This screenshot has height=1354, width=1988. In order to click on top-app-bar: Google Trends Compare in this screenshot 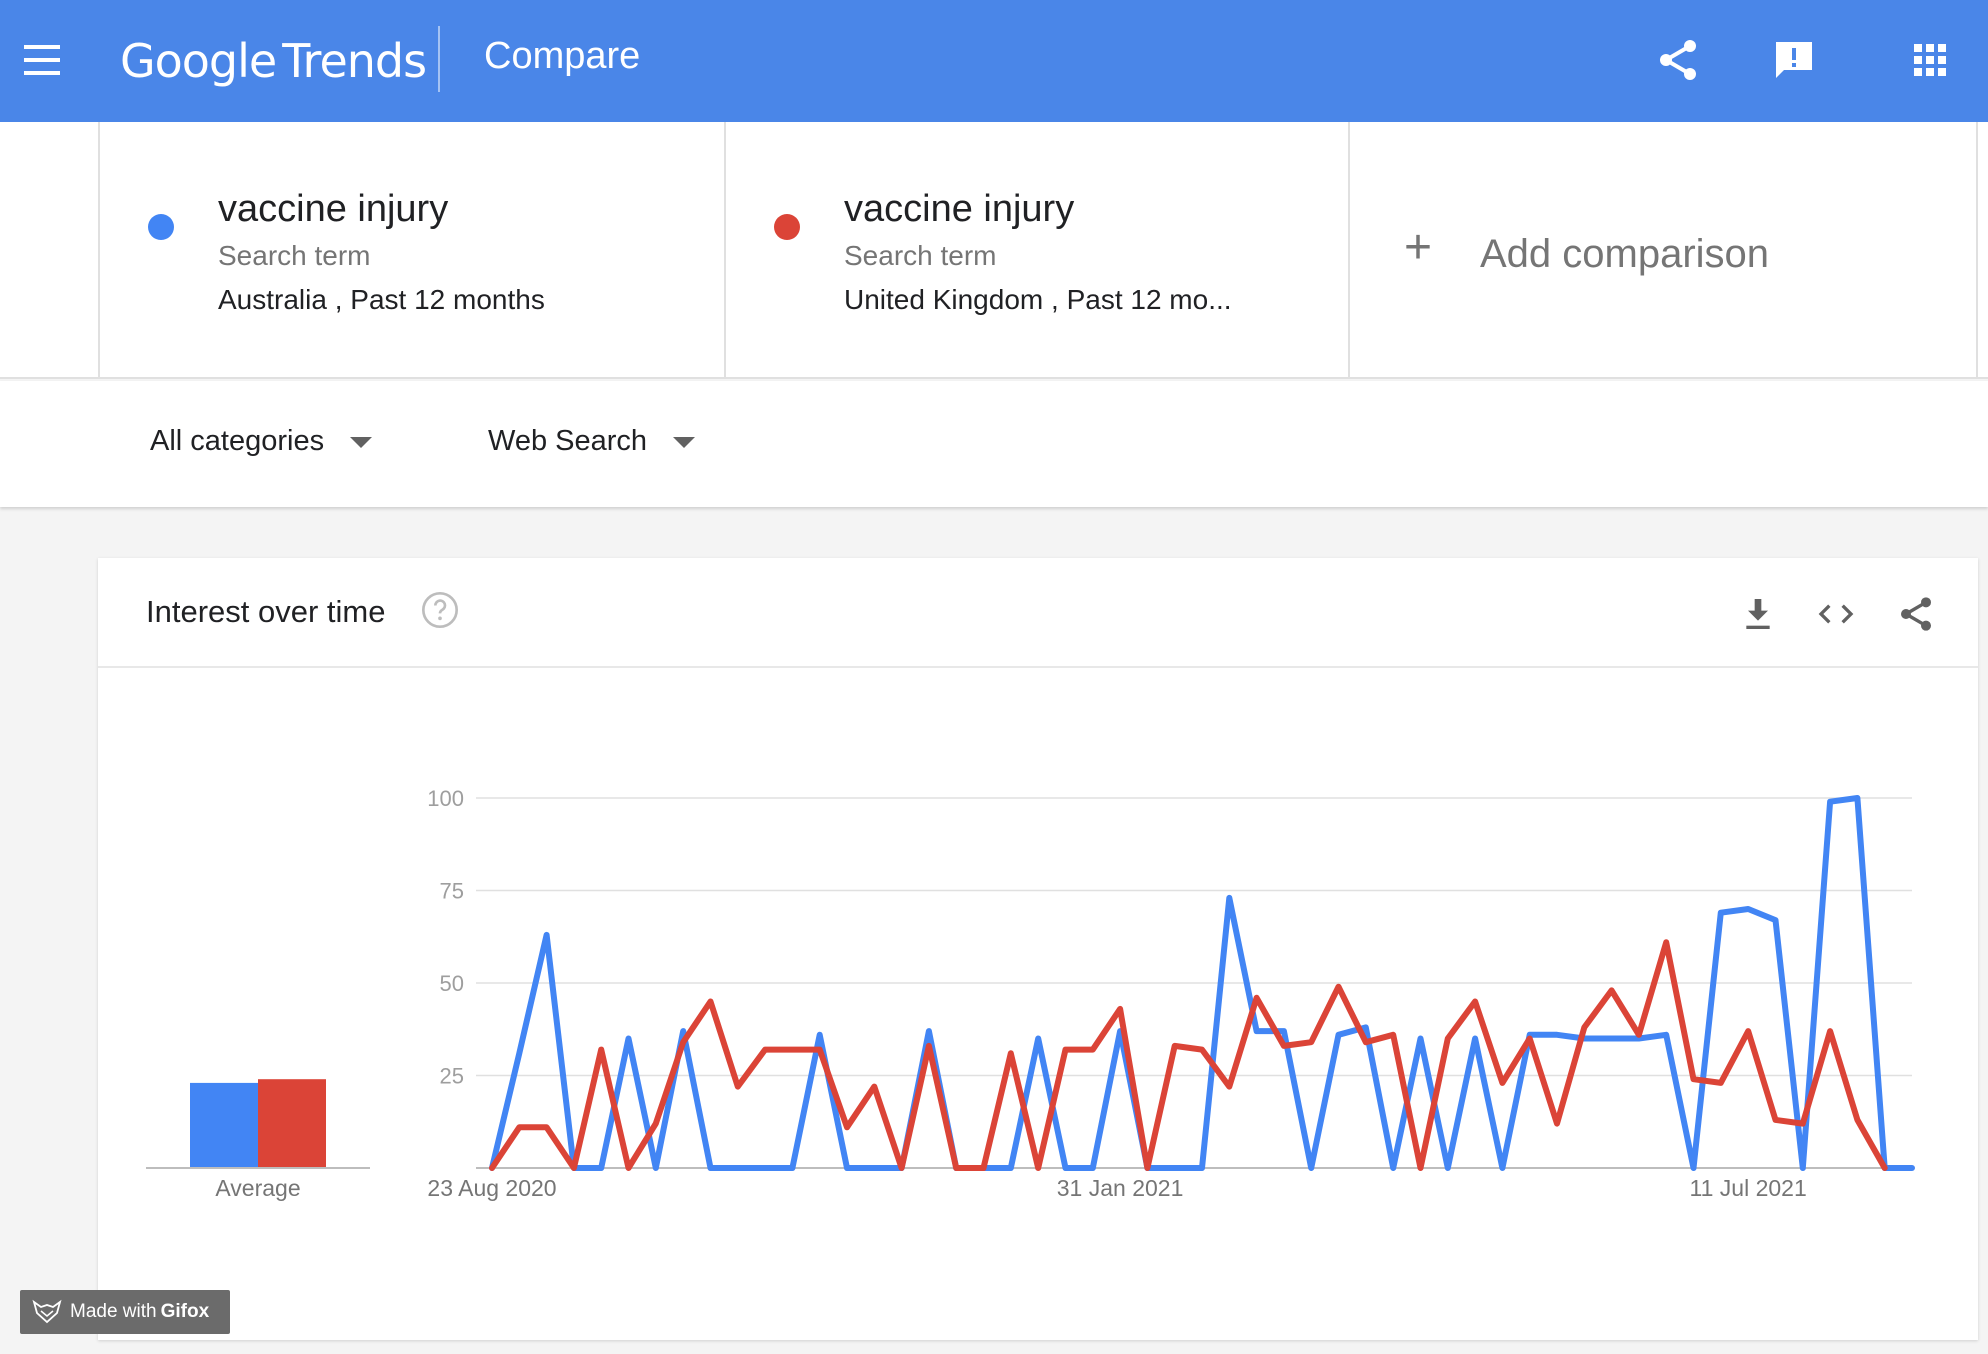, I will do `click(994, 61)`.